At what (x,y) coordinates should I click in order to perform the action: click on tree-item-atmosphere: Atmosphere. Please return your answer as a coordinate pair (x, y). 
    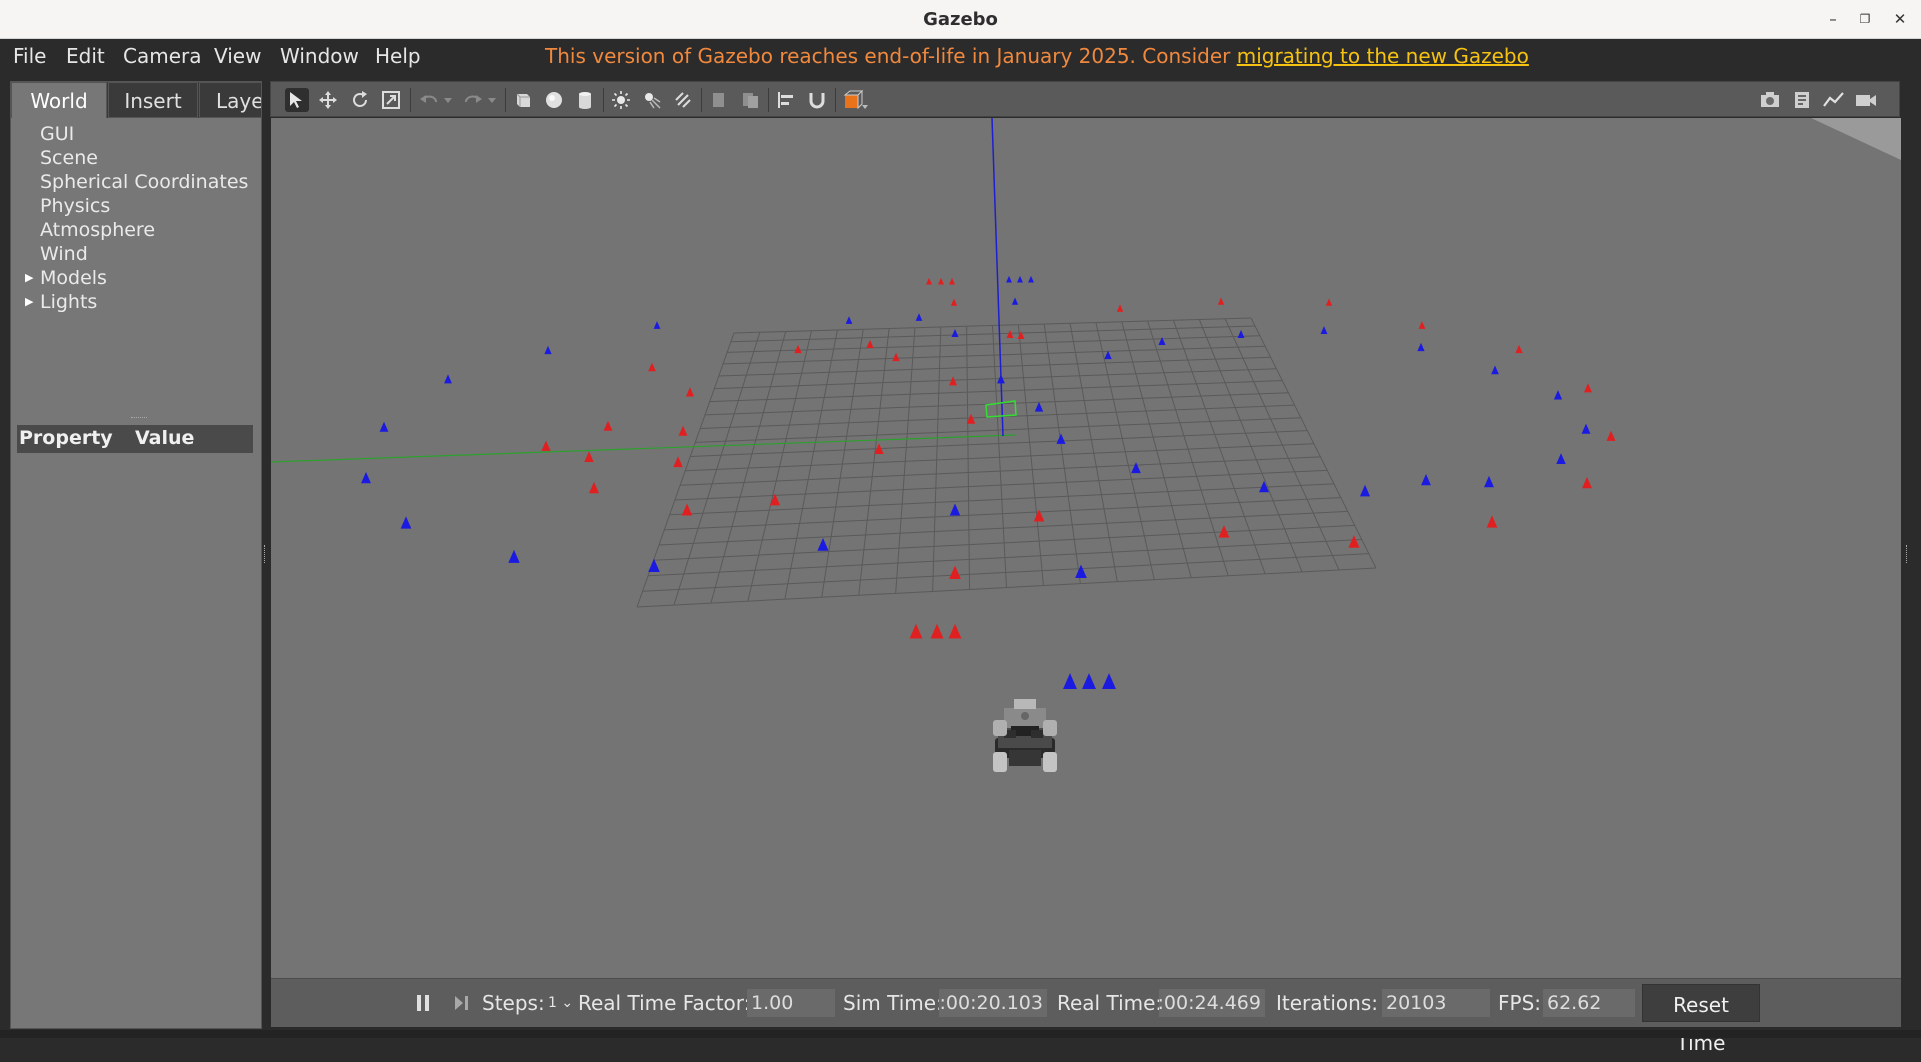
    Looking at the image, I should click on (136, 230).